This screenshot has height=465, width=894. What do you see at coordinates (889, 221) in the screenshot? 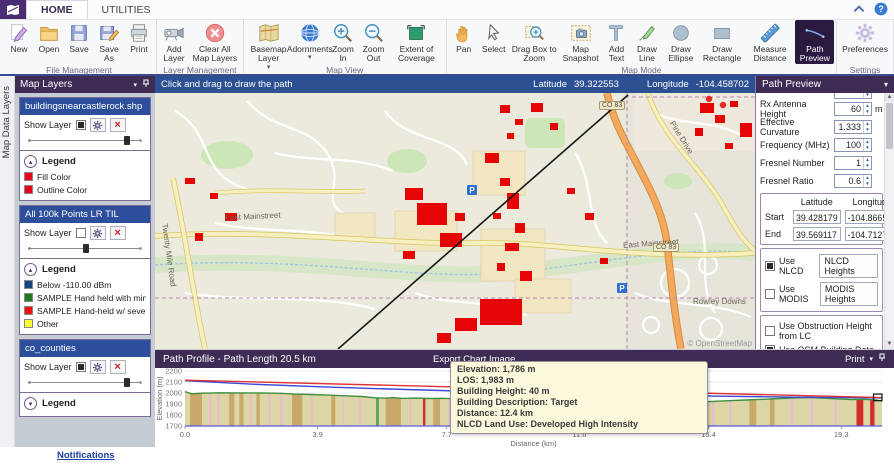
I see `preview-scrollbar: ▲ ▼` at bounding box center [889, 221].